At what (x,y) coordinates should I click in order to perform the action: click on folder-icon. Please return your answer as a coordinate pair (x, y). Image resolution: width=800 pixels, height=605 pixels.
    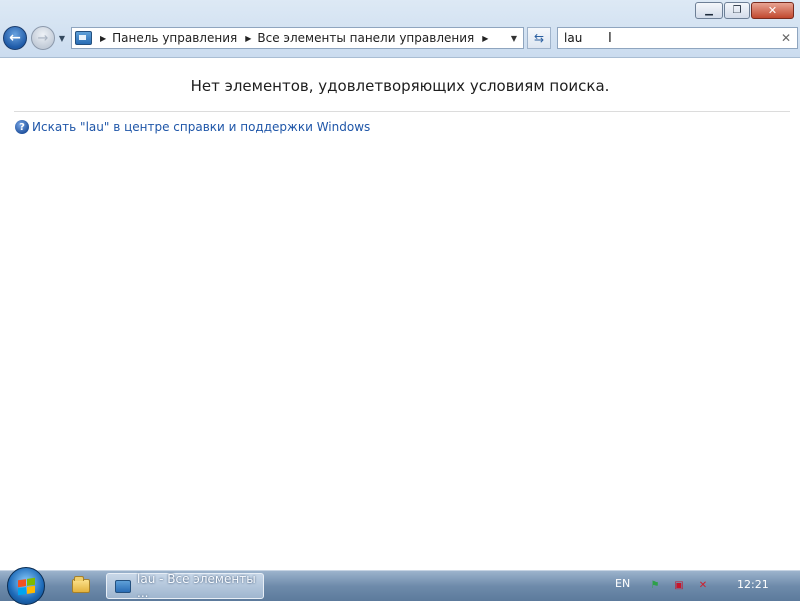
    Looking at the image, I should click on (81, 584).